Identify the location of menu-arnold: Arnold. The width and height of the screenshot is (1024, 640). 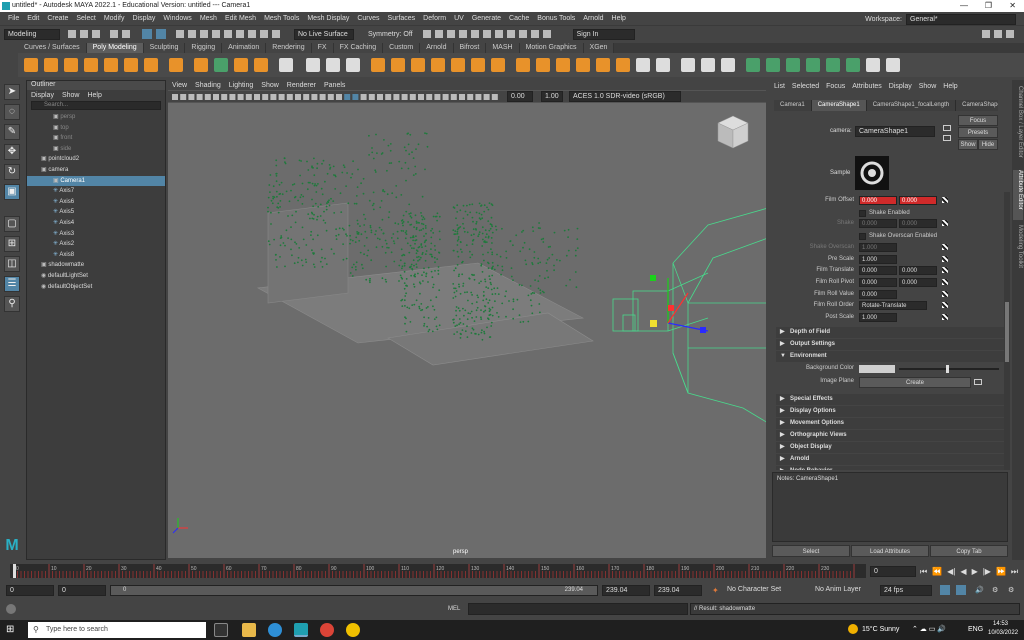
(593, 18).